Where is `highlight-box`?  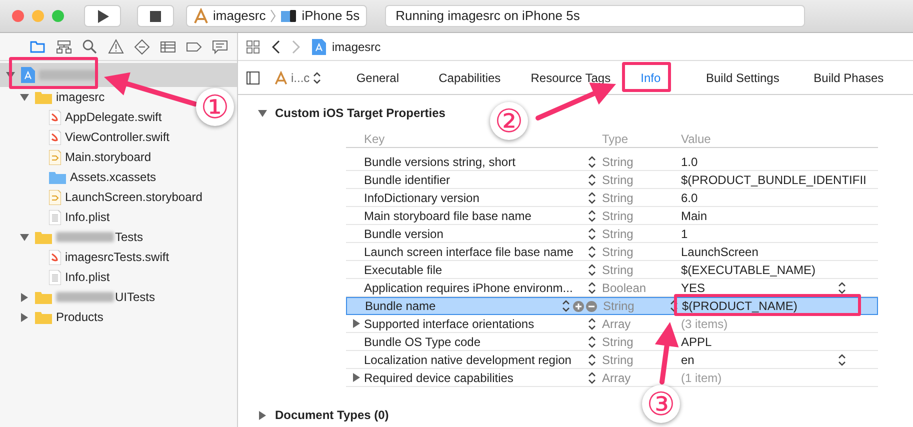 highlight-box is located at coordinates (646, 77).